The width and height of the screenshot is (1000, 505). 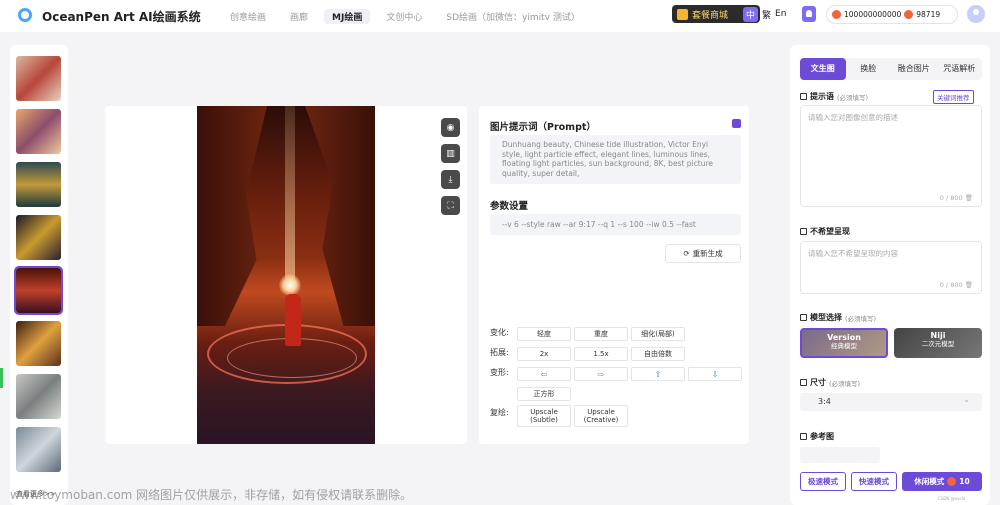 What do you see at coordinates (544, 354) in the screenshot?
I see `zoom-2x-button: 2x` at bounding box center [544, 354].